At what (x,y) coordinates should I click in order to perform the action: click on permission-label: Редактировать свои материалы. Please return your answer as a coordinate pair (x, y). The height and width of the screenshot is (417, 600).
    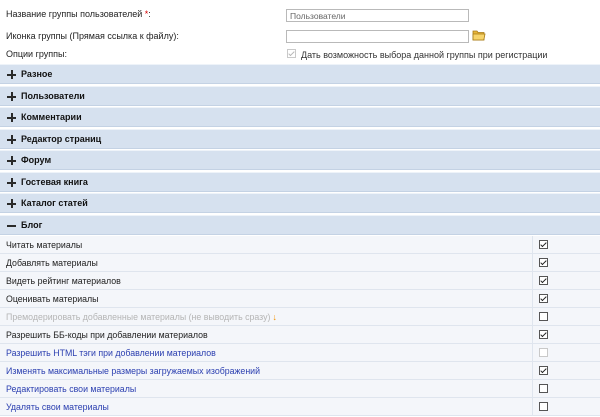
    Looking at the image, I should click on (71, 389).